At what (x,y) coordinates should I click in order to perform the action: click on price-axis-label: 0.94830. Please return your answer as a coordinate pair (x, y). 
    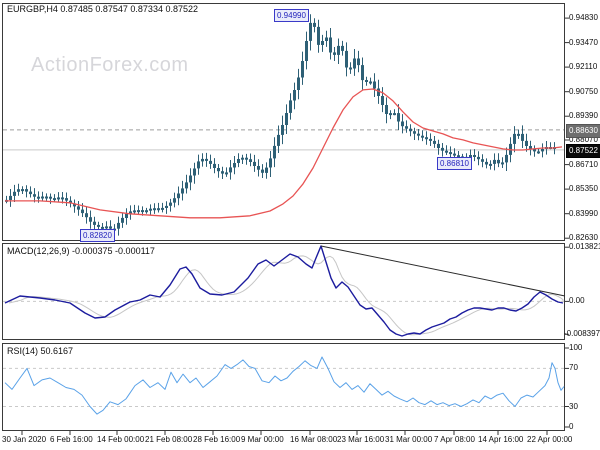
    Looking at the image, I should click on (583, 17).